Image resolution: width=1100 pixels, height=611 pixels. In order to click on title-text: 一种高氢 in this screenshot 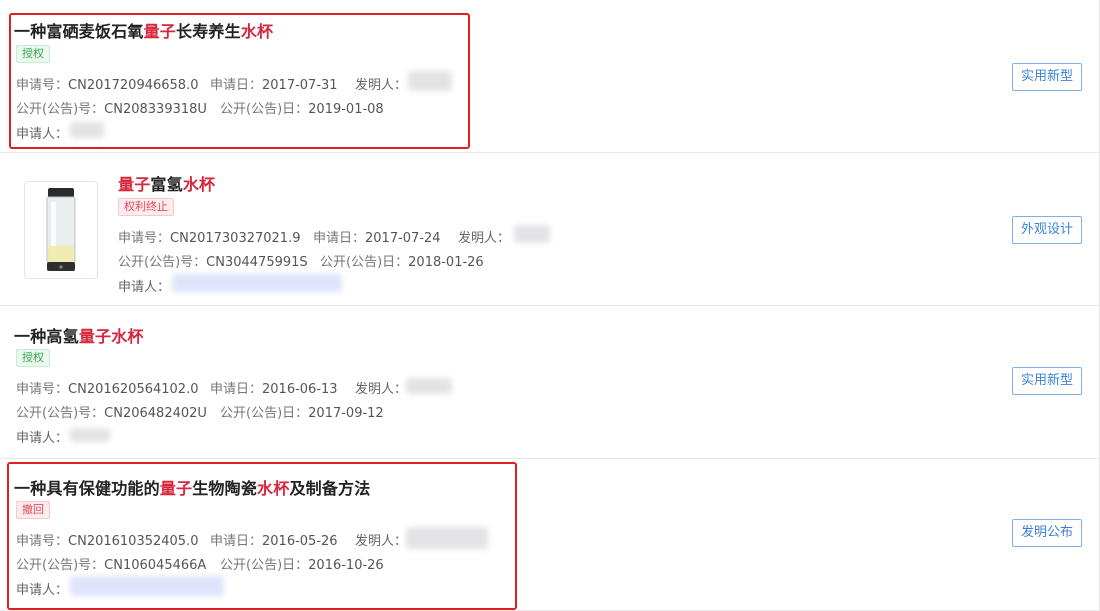, I will do `click(46, 336)`.